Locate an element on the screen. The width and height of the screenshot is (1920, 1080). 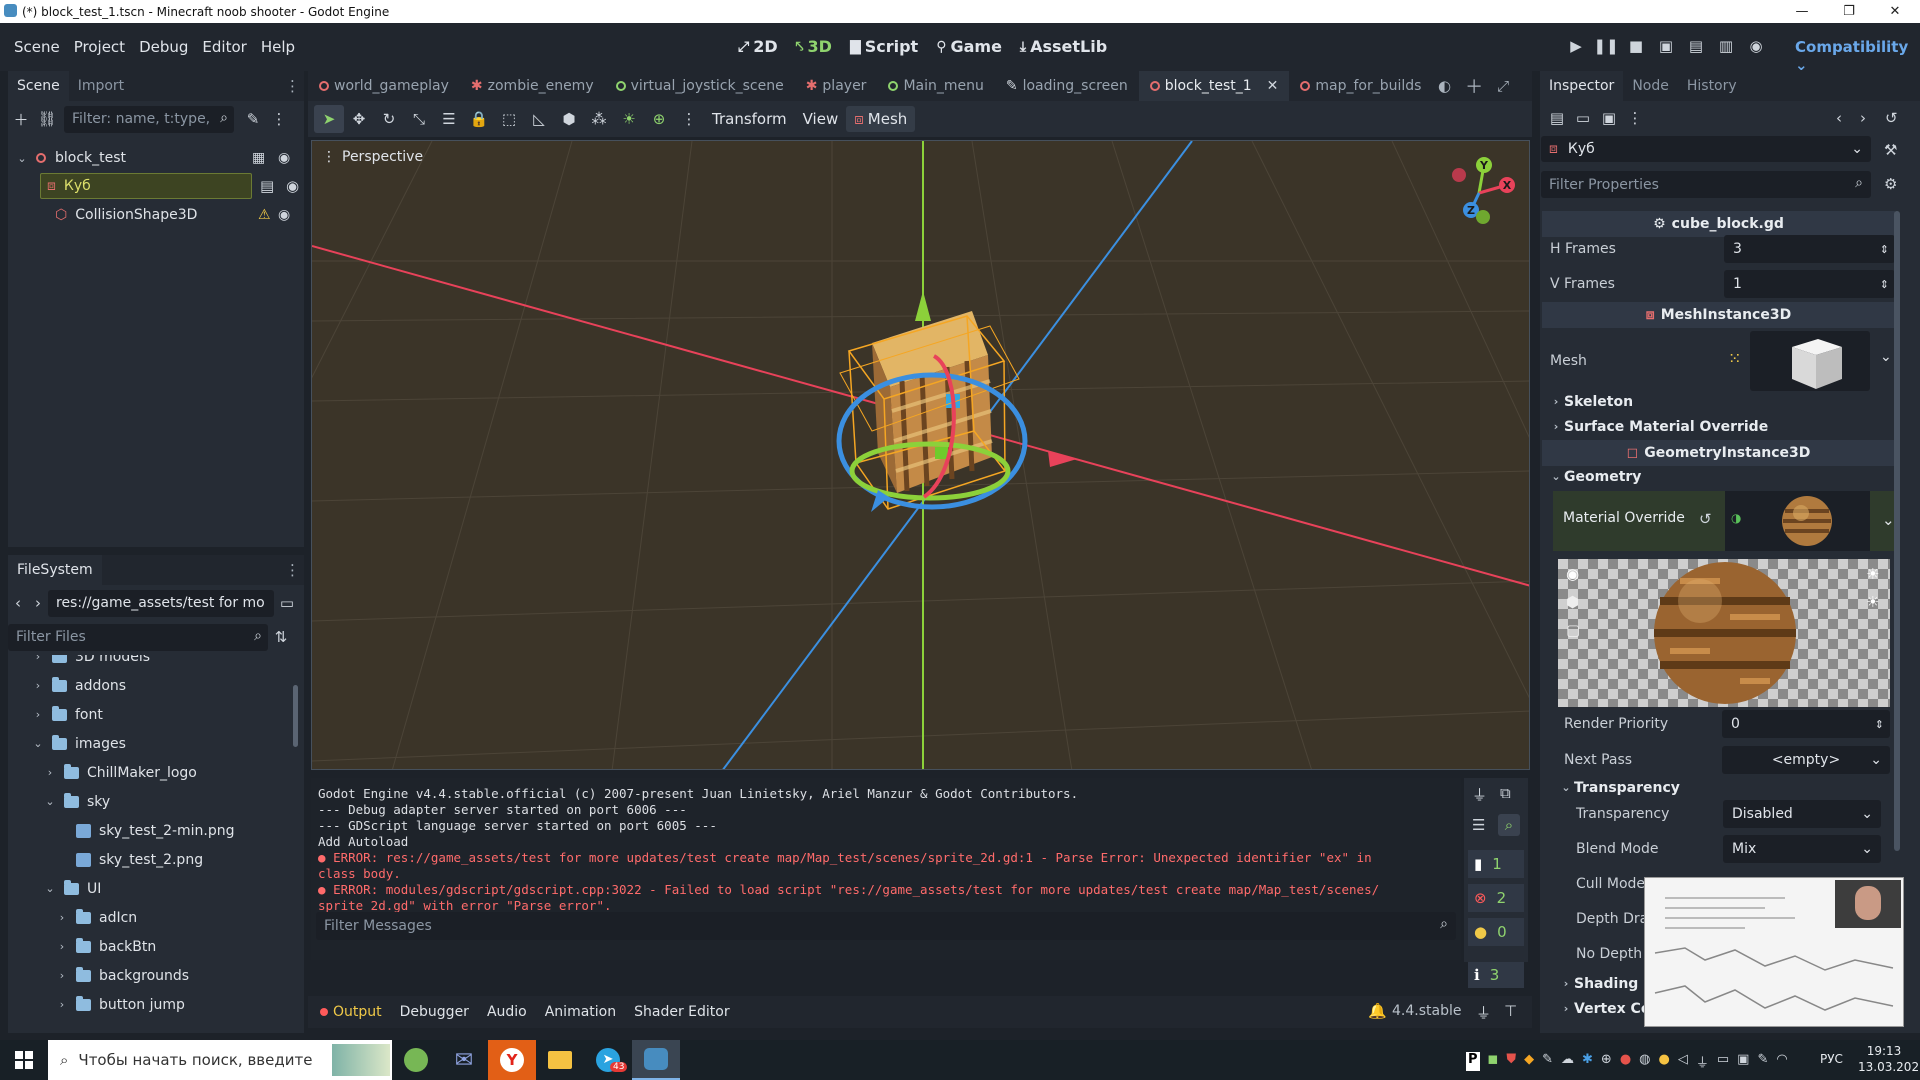
wifi-icon: ◠ is located at coordinates (1781, 1061).